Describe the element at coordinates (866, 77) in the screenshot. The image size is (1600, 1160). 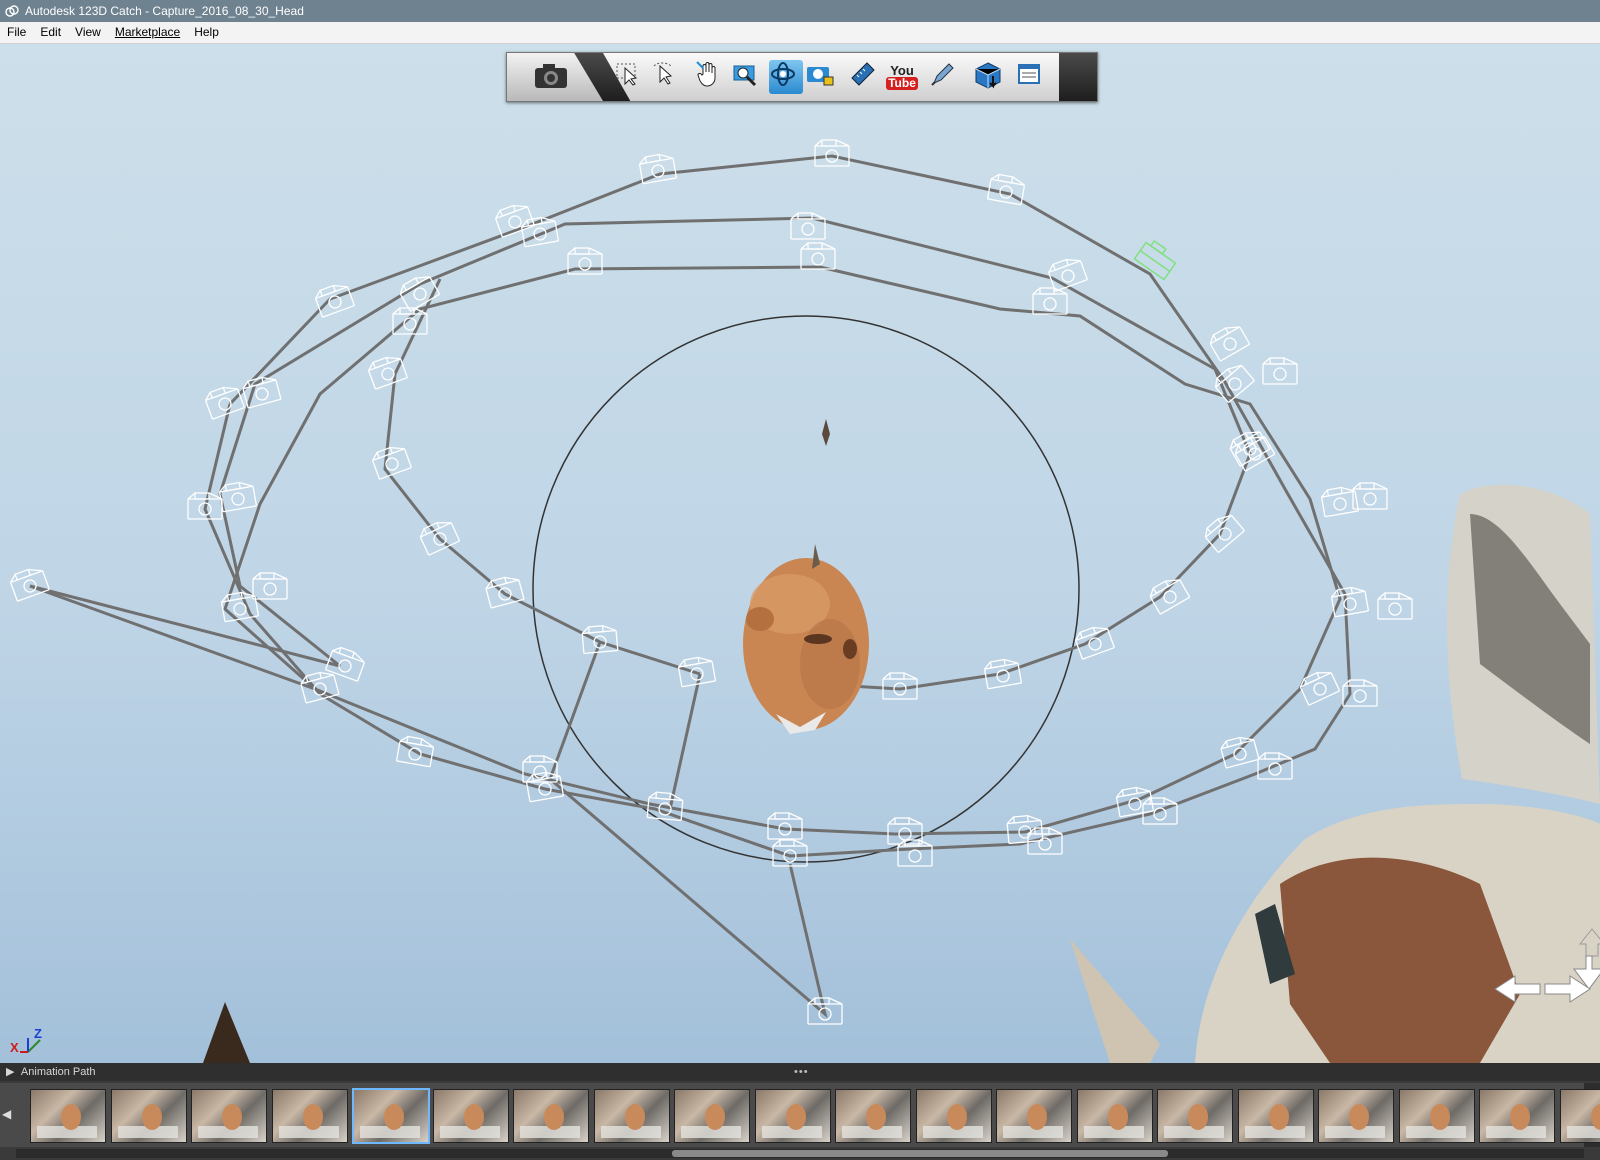
I see `reference-point-button` at that location.